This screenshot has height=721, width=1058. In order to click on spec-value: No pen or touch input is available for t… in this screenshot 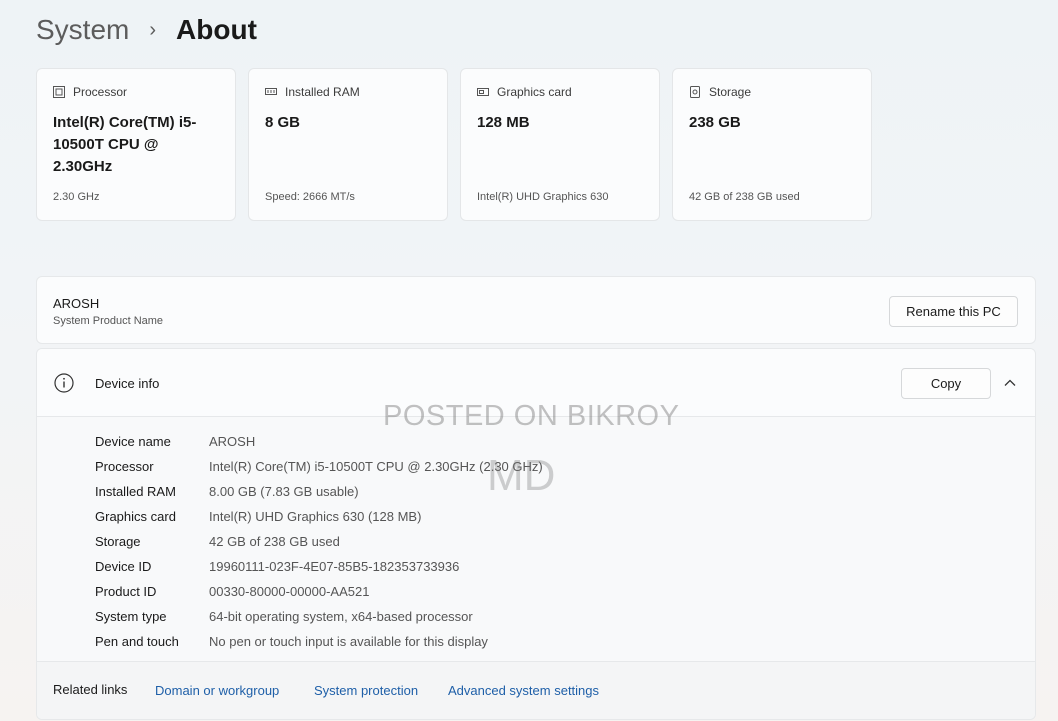, I will do `click(348, 641)`.